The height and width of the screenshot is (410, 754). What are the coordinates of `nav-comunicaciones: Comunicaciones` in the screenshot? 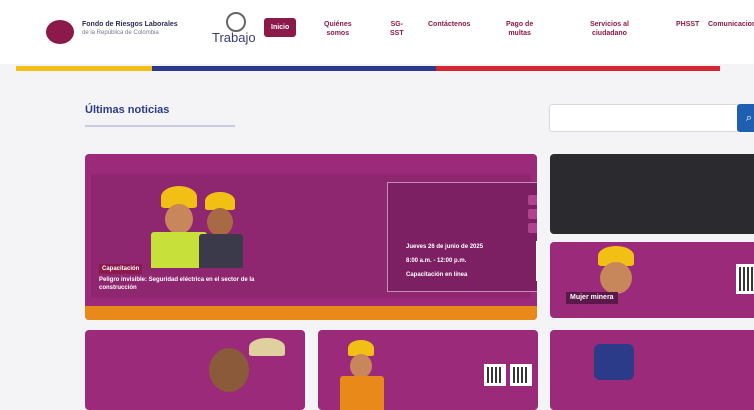 It's located at (731, 24).